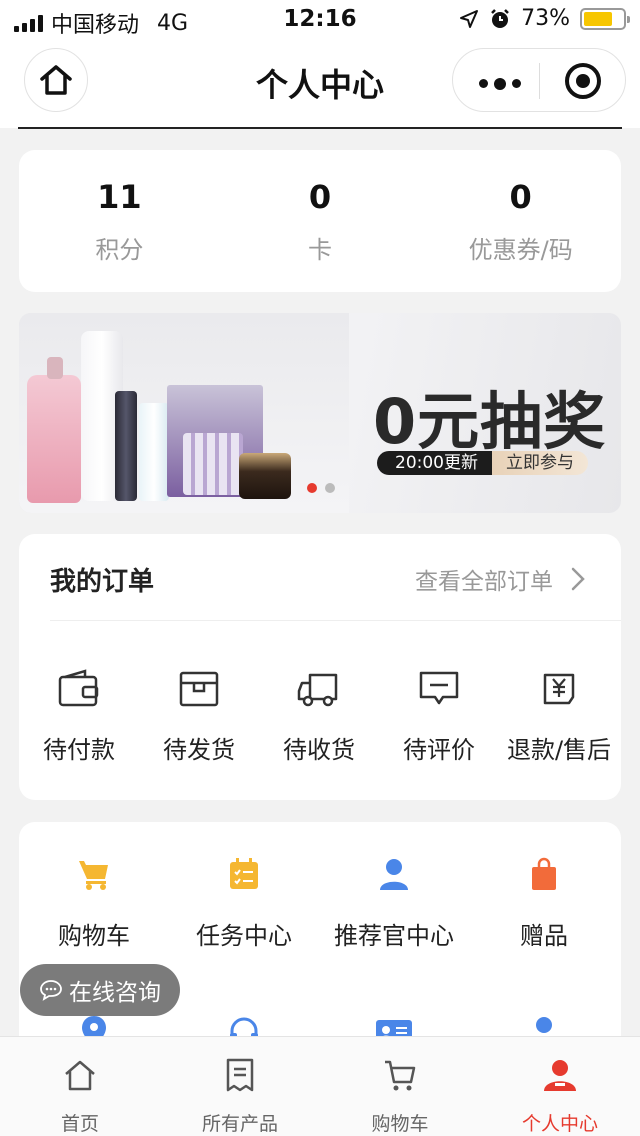 This screenshot has width=640, height=1136. What do you see at coordinates (244, 873) in the screenshot?
I see `task-icon` at bounding box center [244, 873].